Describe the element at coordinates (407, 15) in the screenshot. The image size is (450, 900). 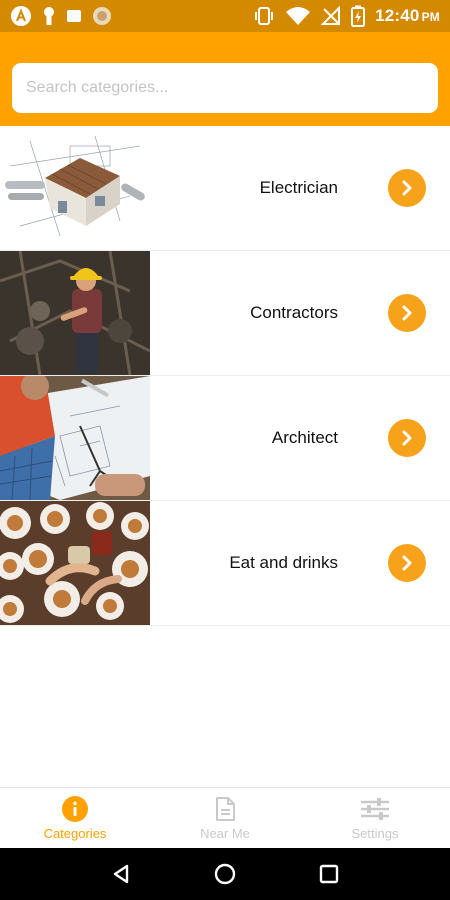
I see `status-time: 12:40 PM` at that location.